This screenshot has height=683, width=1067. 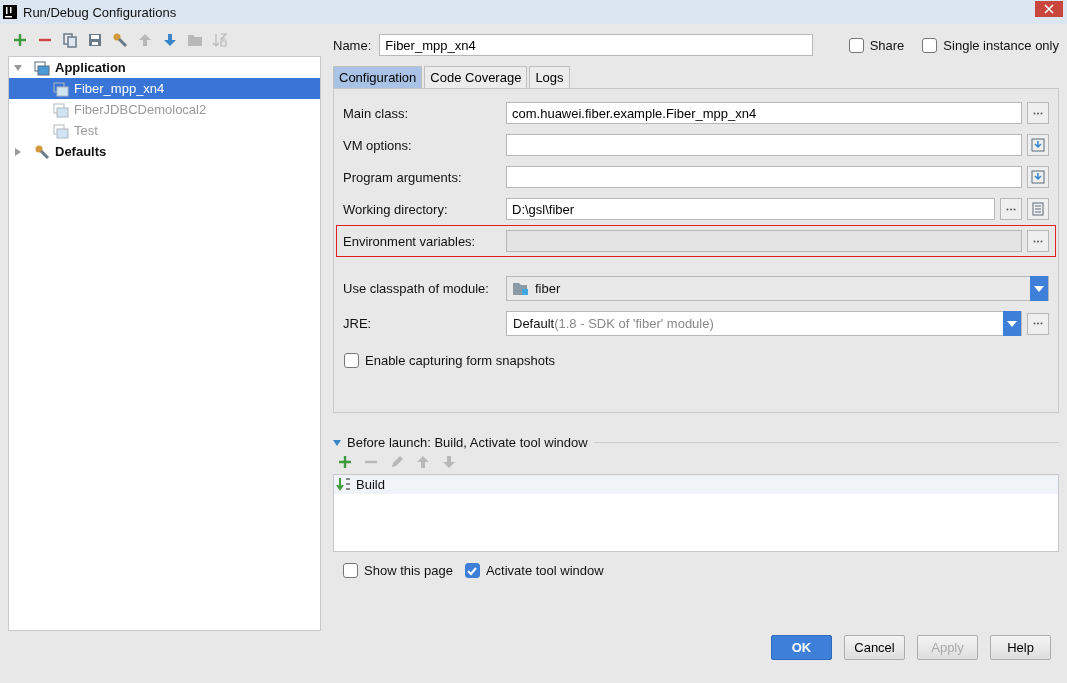 What do you see at coordinates (476, 77) in the screenshot?
I see `tab: Code Coverage` at bounding box center [476, 77].